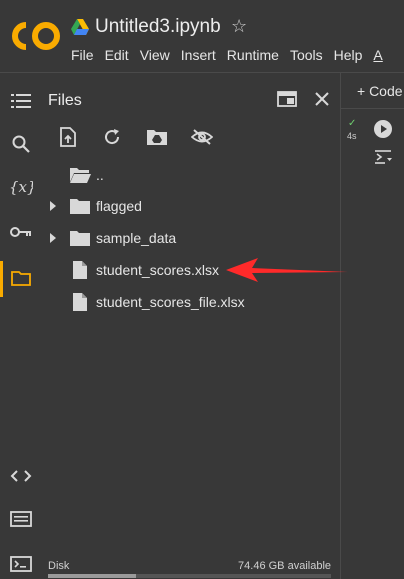 This screenshot has width=404, height=579. What do you see at coordinates (239, 26) in the screenshot?
I see `star-icon: ☆` at bounding box center [239, 26].